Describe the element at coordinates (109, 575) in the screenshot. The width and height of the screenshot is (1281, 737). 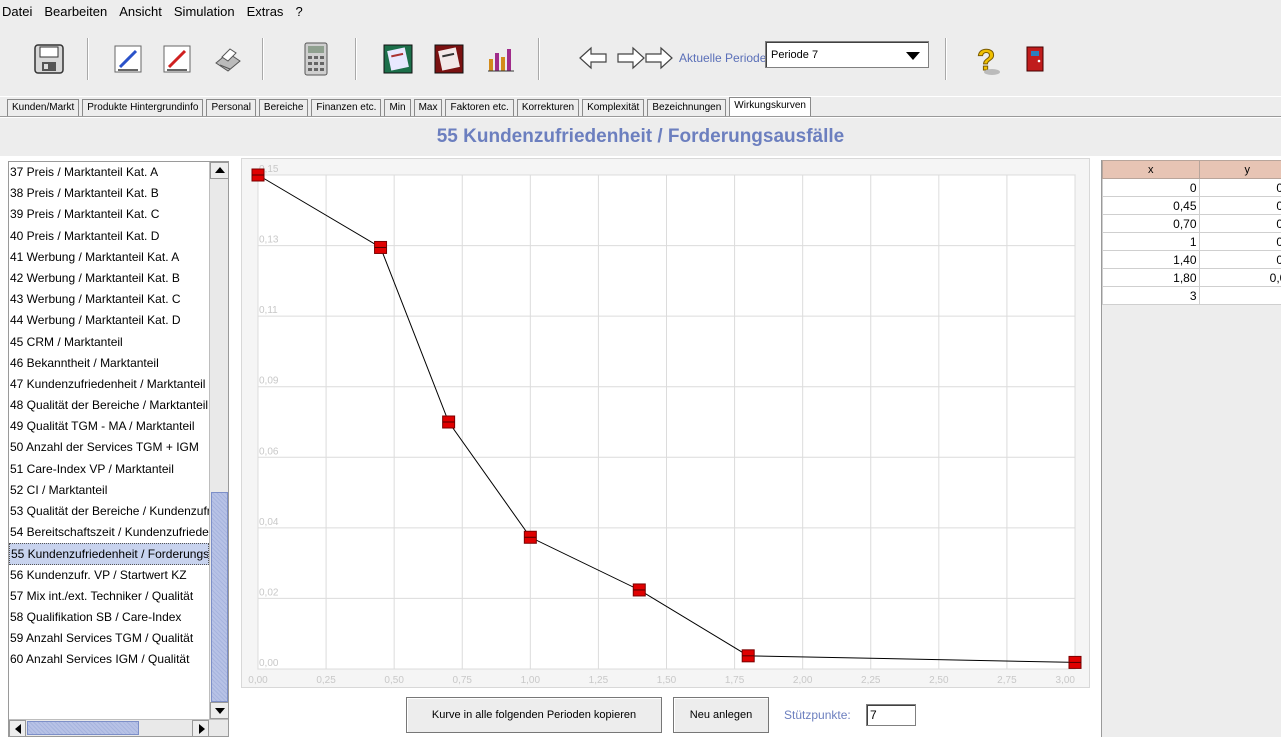
I see `list-item: 56 Kundenzufr. VP / Startwert KZ` at that location.